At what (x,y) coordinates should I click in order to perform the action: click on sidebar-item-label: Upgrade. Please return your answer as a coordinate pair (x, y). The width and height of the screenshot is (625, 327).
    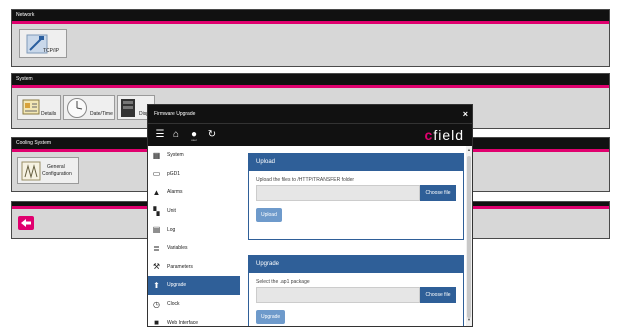
    Looking at the image, I should click on (177, 285).